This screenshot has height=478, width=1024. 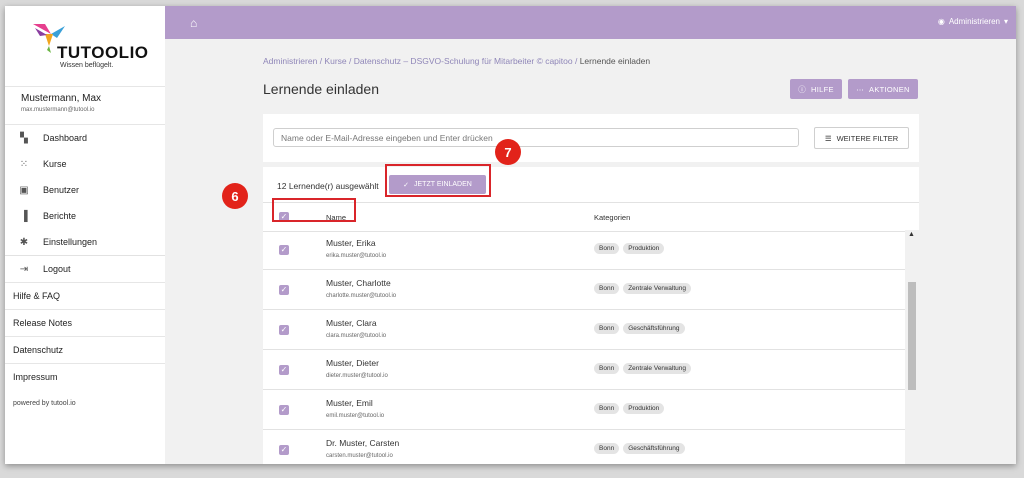 What do you see at coordinates (355, 416) in the screenshot?
I see `learner-email: emil.muster@tutool.io` at bounding box center [355, 416].